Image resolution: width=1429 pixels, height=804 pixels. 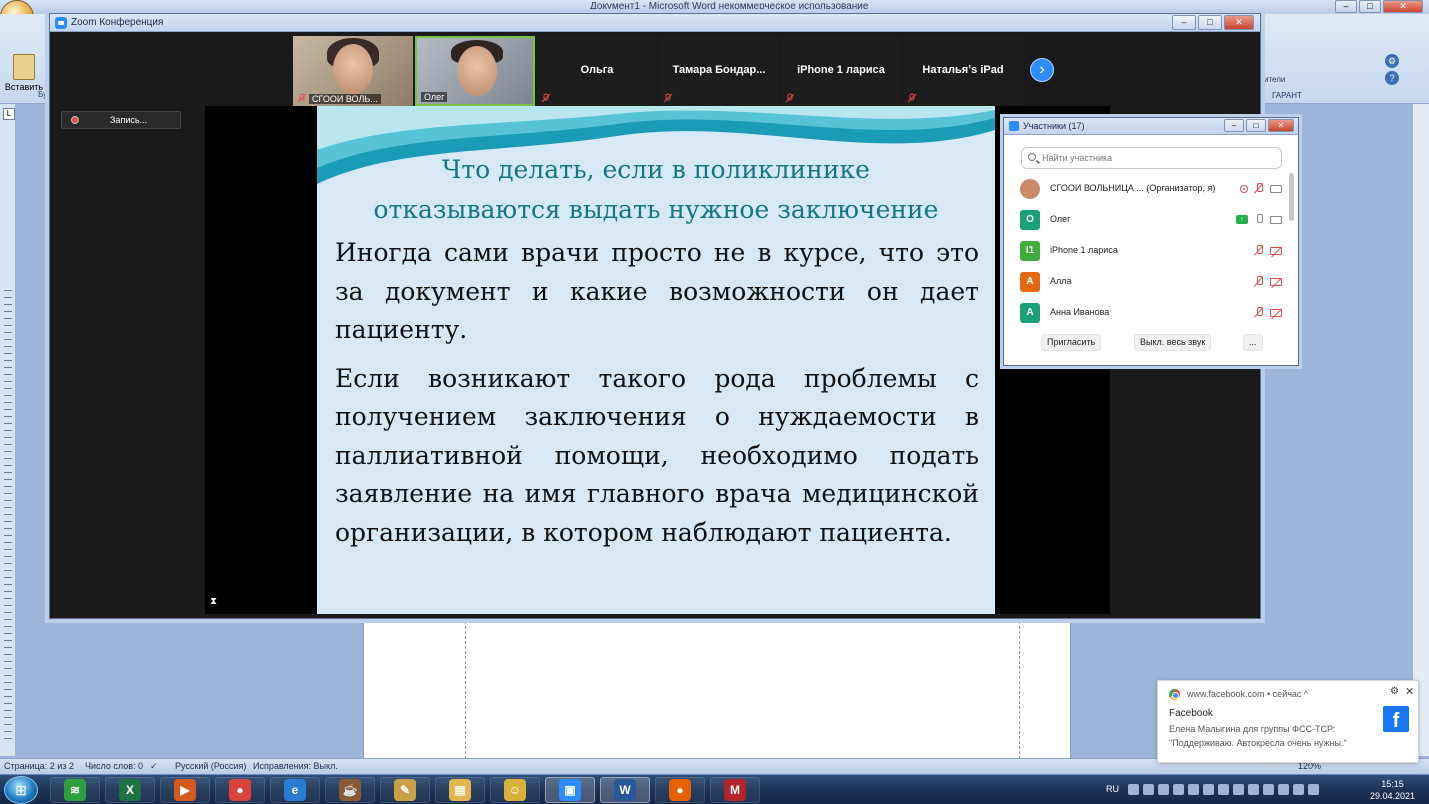 I want to click on taskbar-button: X, so click(x=130, y=790).